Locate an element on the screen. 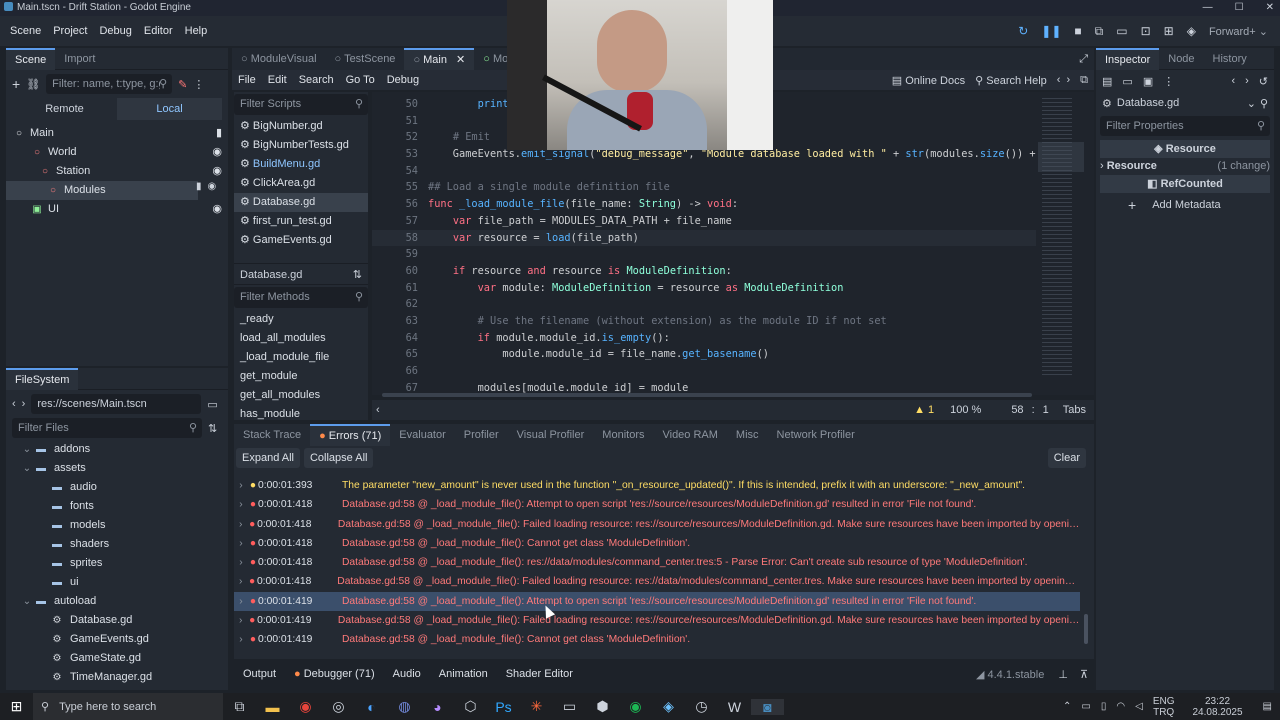  tab-misc: Misc is located at coordinates (747, 435).